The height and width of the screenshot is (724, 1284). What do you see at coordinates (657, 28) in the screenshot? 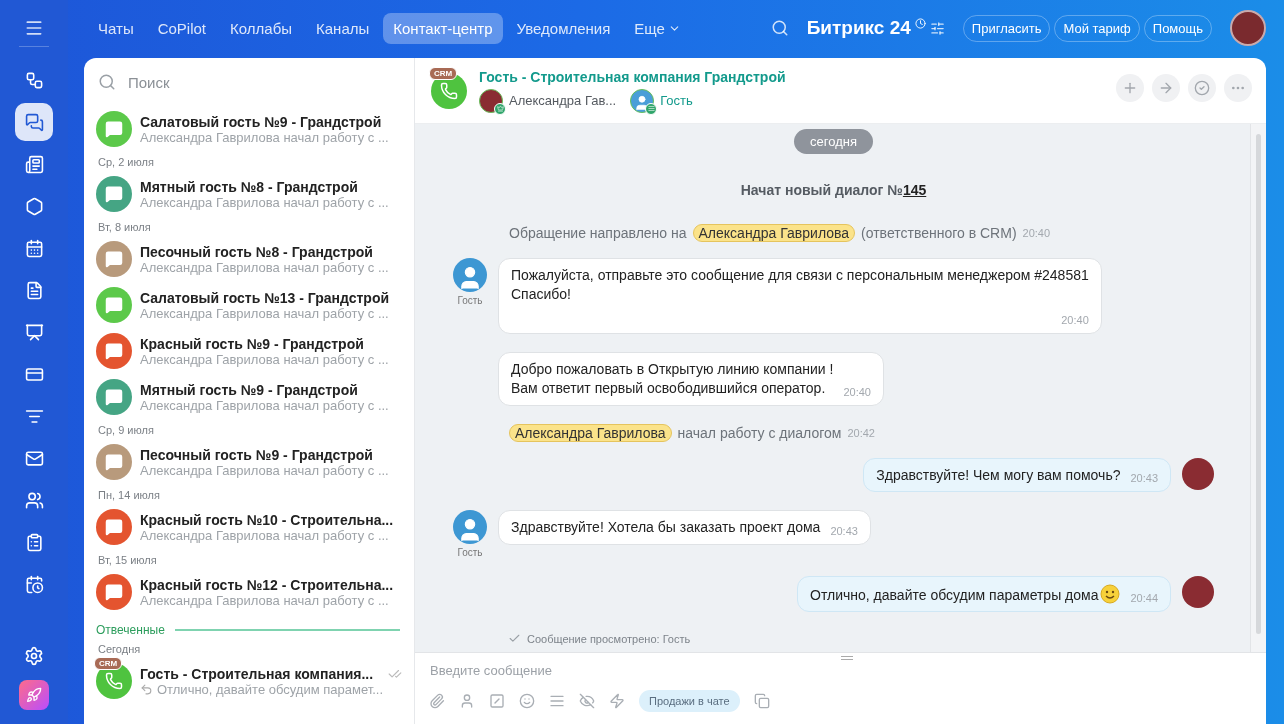
I see `more-tab: Еще` at bounding box center [657, 28].